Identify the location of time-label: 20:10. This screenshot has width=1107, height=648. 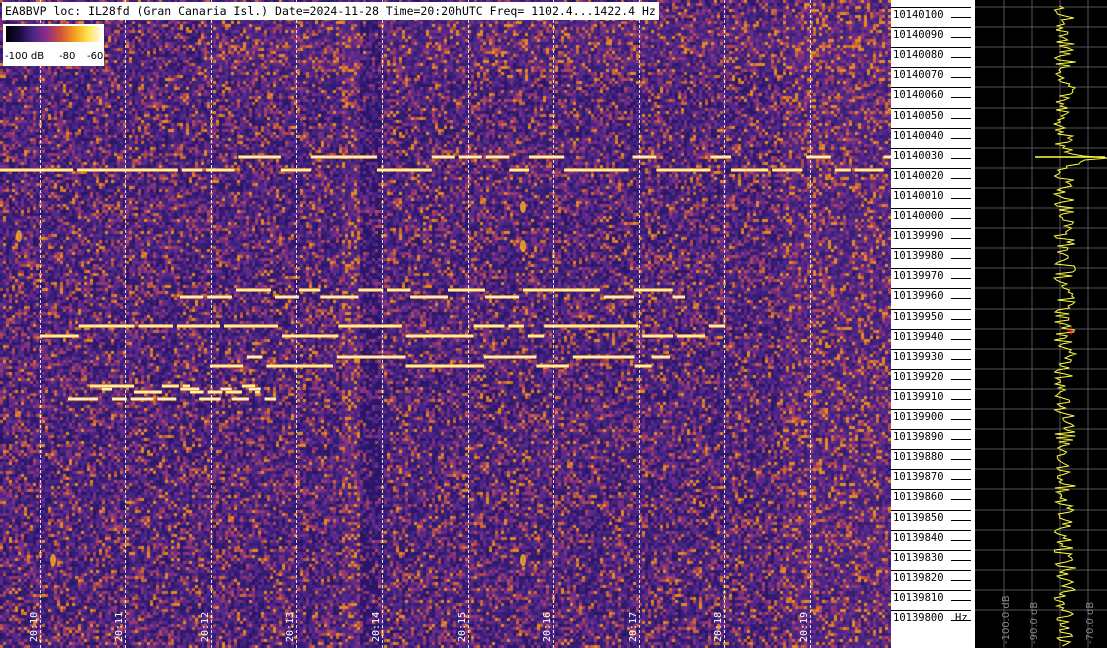
(33, 619).